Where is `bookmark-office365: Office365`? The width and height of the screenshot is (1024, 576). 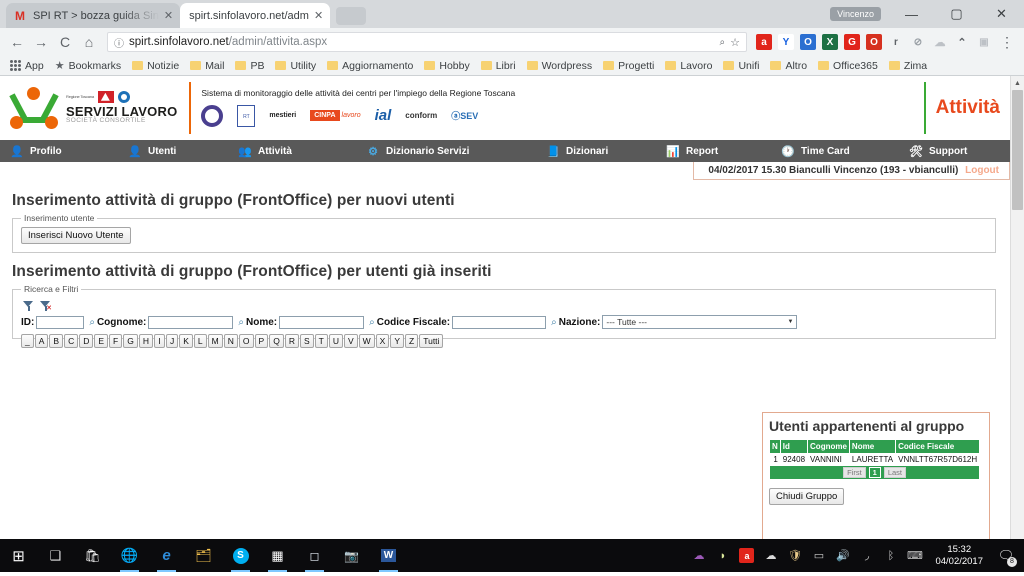
bookmark-office365: Office365 is located at coordinates (848, 66).